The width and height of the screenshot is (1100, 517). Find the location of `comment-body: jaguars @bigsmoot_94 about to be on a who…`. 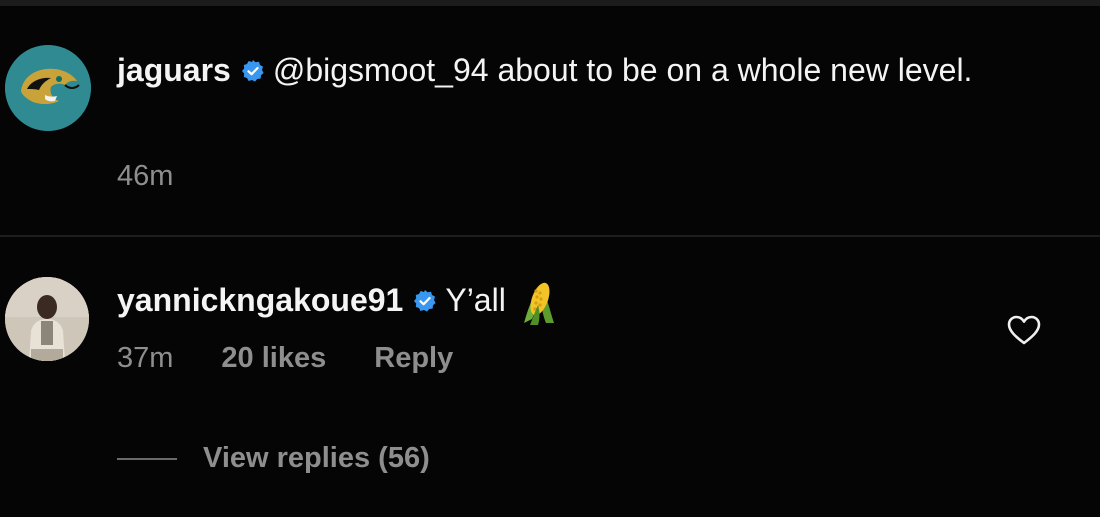

comment-body: jaguars @bigsmoot_94 about to be on a who… is located at coordinates (597, 70).